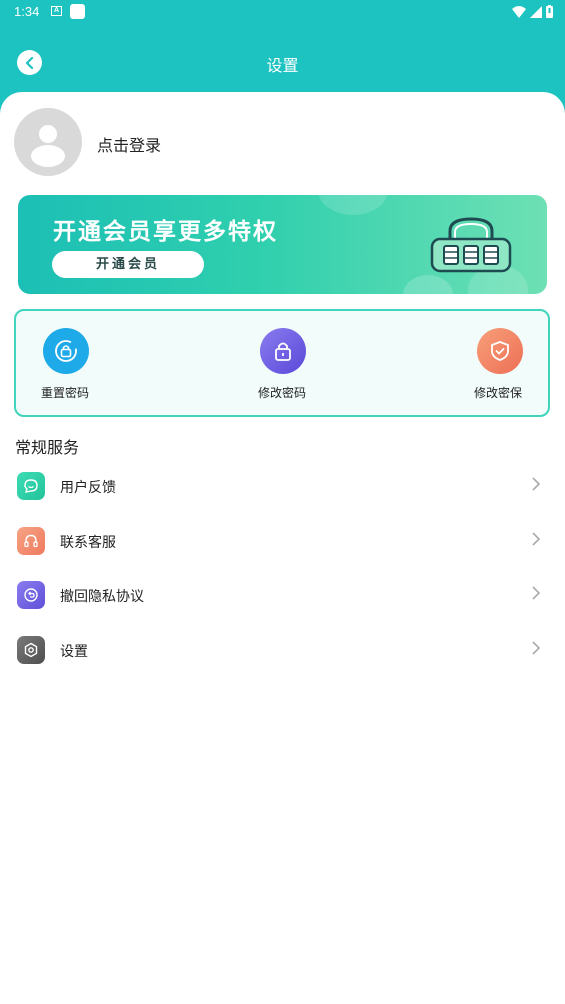 The image size is (565, 1004). I want to click on change-security-question-action: 修改密保, so click(499, 363).